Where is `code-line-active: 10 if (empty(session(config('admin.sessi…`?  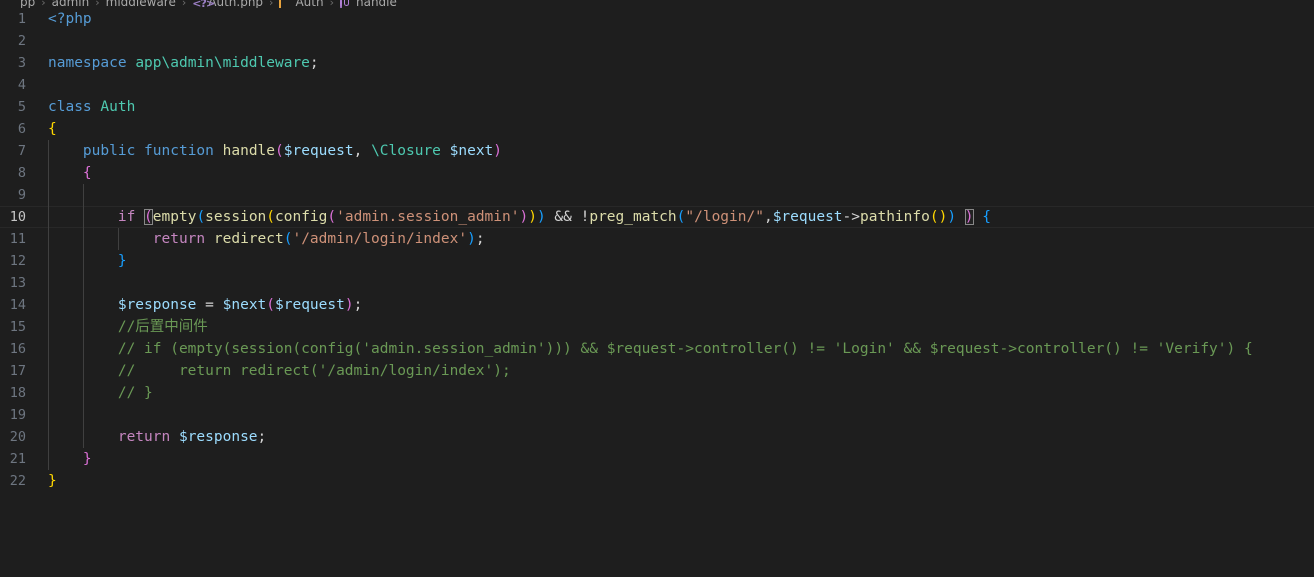 code-line-active: 10 if (empty(session(config('admin.sessi… is located at coordinates (657, 217).